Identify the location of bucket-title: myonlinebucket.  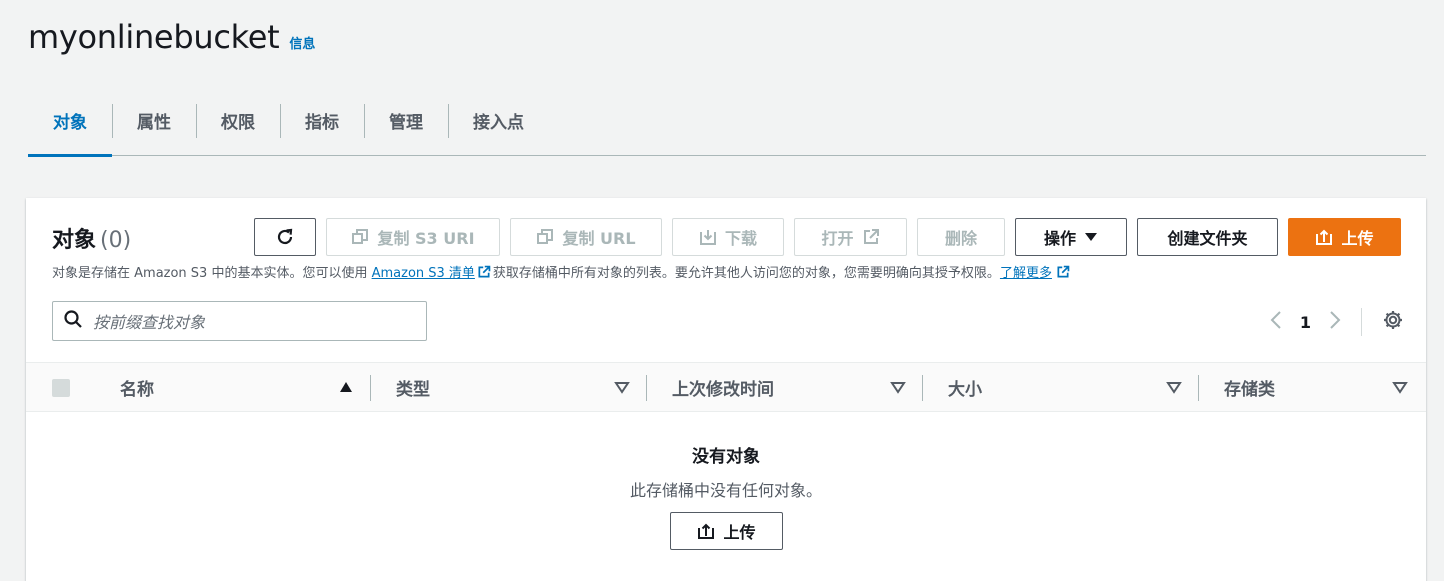
(154, 37).